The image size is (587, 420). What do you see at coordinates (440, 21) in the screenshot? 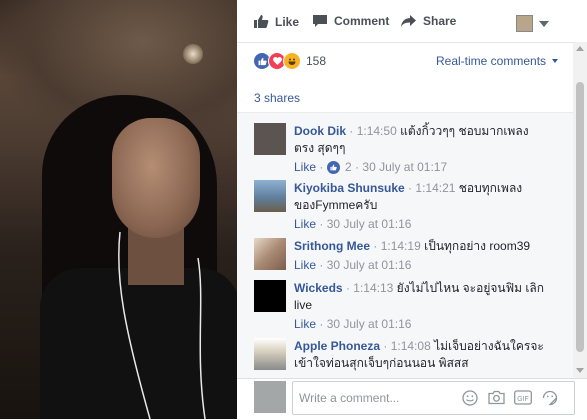
I see `share-label: Share` at bounding box center [440, 21].